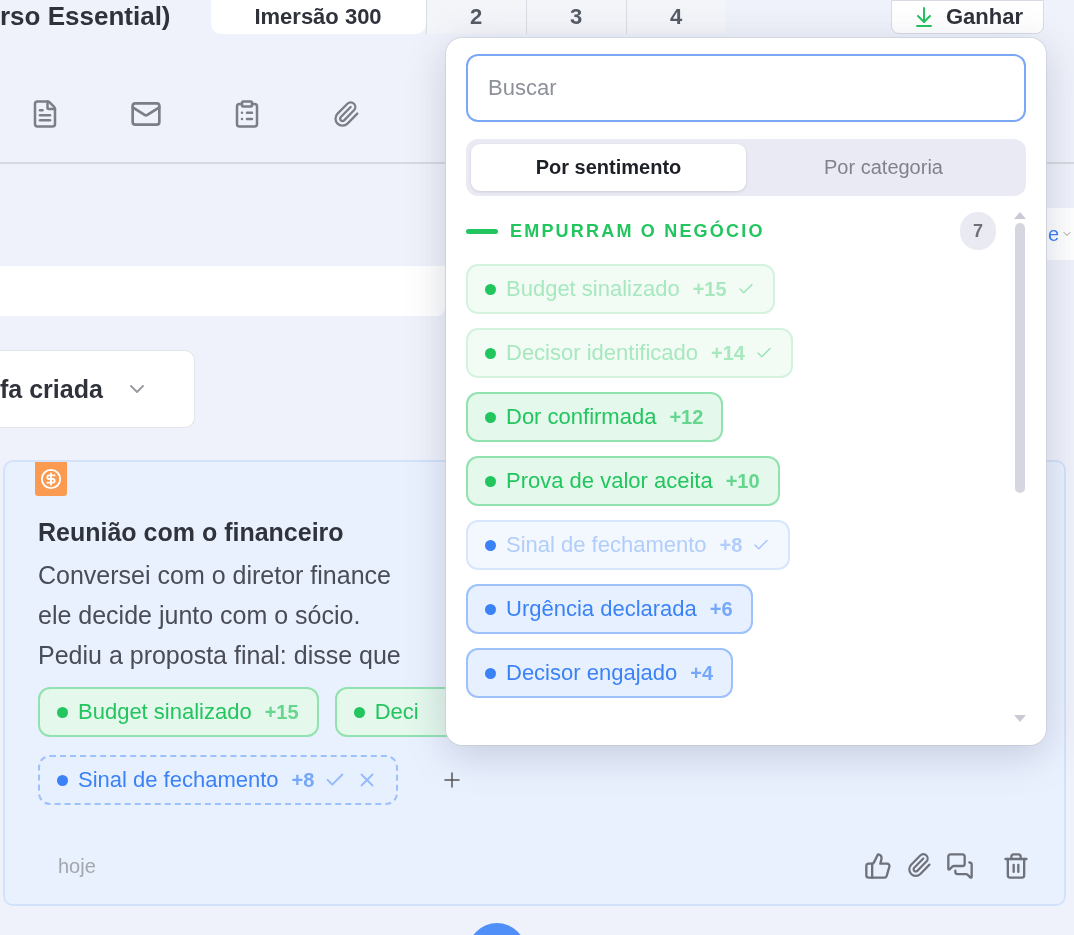 This screenshot has height=935, width=1074. What do you see at coordinates (675, 17) in the screenshot?
I see `stage-tab: 4` at bounding box center [675, 17].